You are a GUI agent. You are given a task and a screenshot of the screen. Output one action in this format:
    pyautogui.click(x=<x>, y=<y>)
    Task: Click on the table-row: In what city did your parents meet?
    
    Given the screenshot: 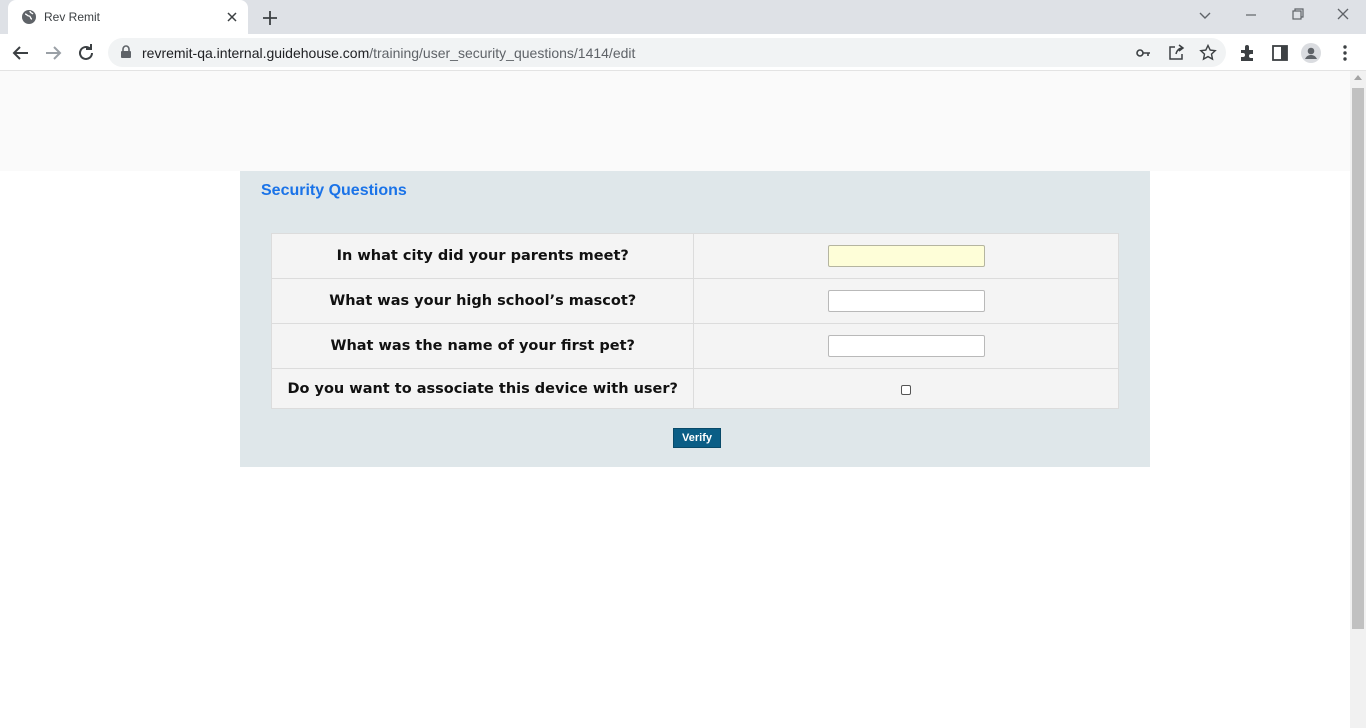 What is the action you would take?
    pyautogui.click(x=694, y=256)
    